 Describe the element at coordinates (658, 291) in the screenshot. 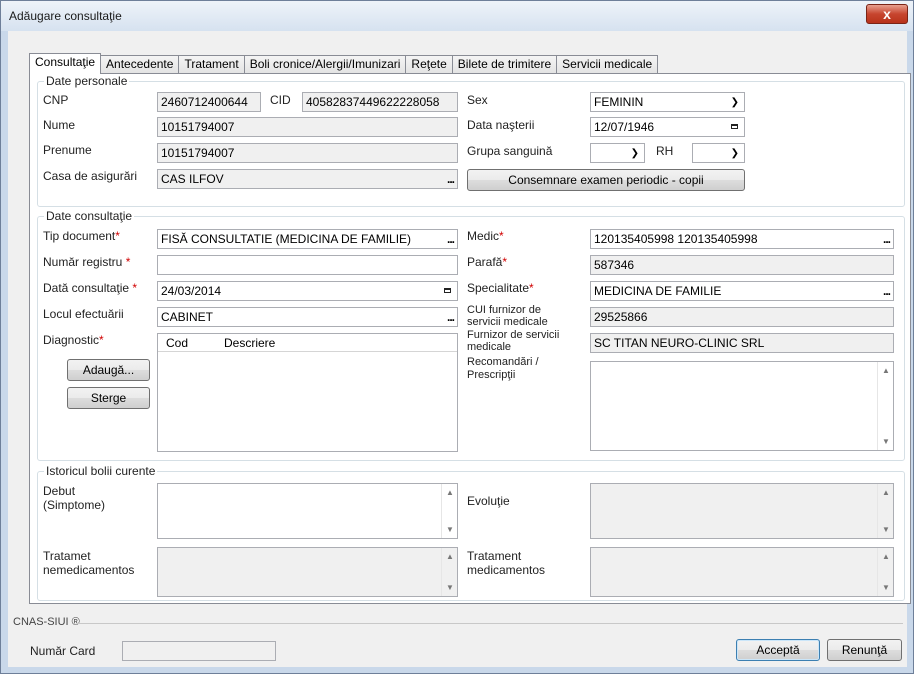

I see `specialitate-value: MEDICINA DE FAMILIE` at that location.